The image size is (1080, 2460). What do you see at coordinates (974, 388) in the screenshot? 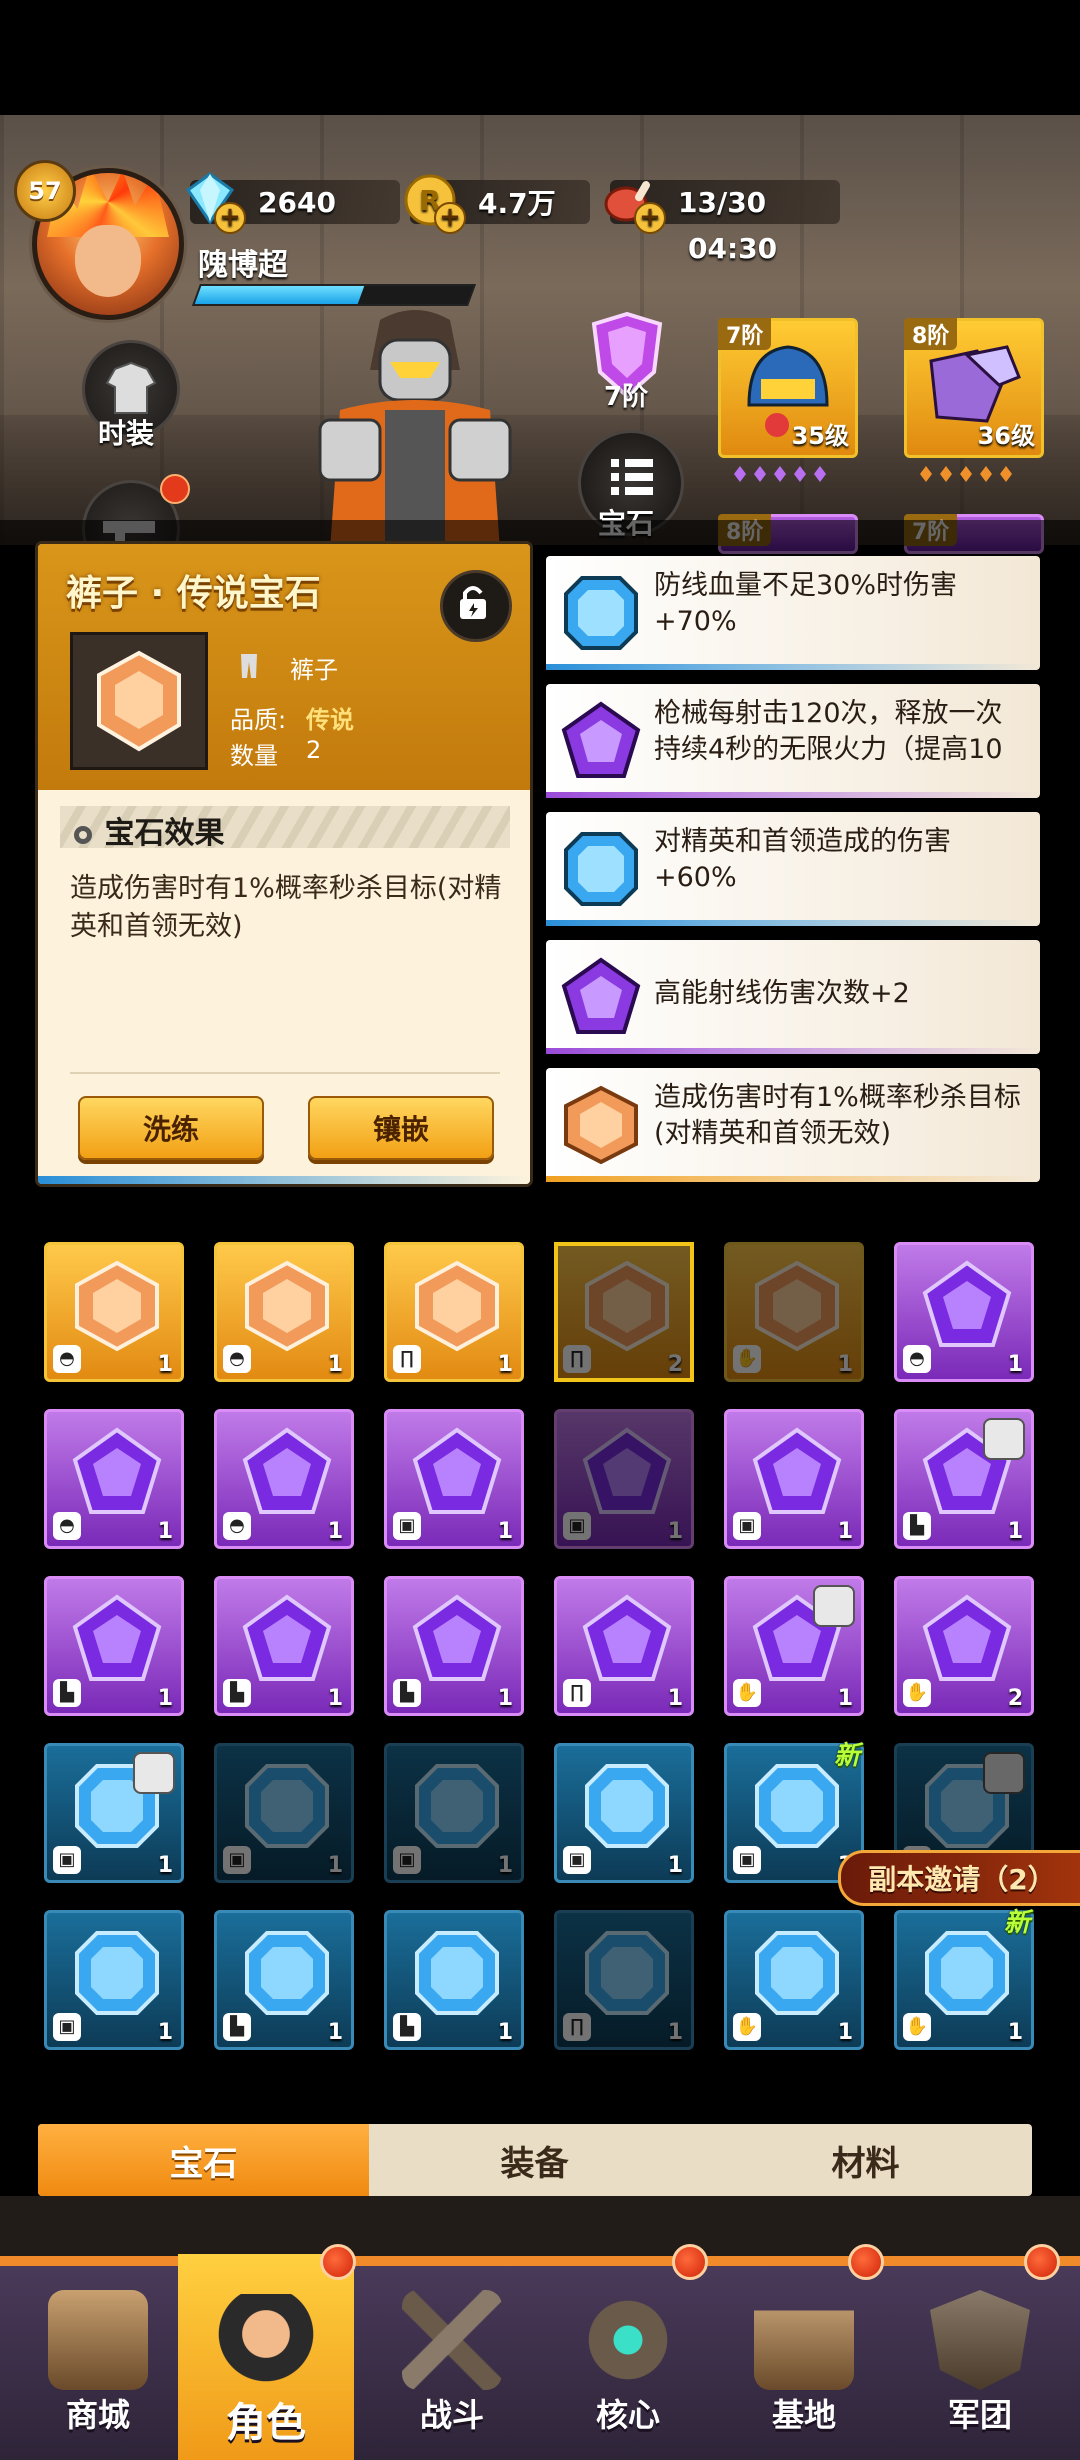
I see `equipment-gloves: 8阶 36级` at bounding box center [974, 388].